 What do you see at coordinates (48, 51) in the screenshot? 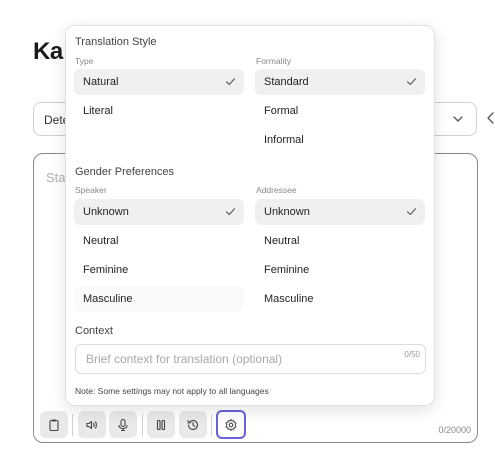
I see `page-title: Ka` at bounding box center [48, 51].